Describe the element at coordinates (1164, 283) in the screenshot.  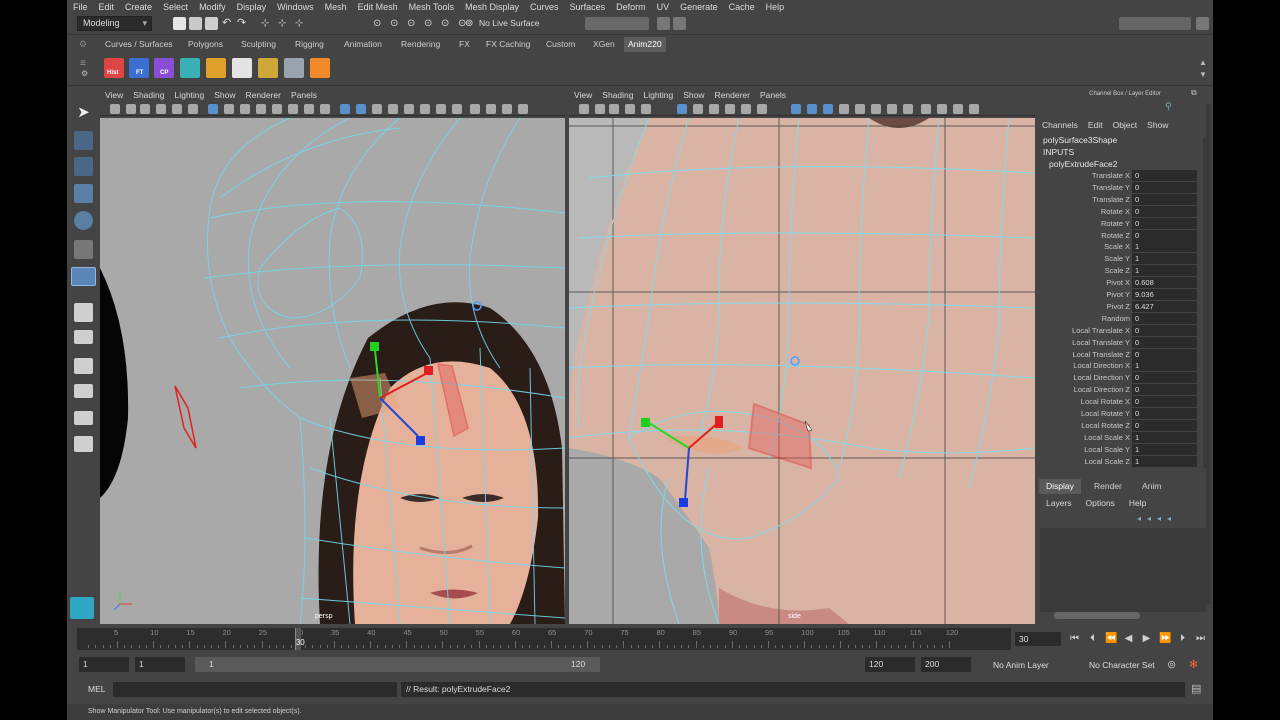
I see `cb-attribute-value: 0.608` at that location.